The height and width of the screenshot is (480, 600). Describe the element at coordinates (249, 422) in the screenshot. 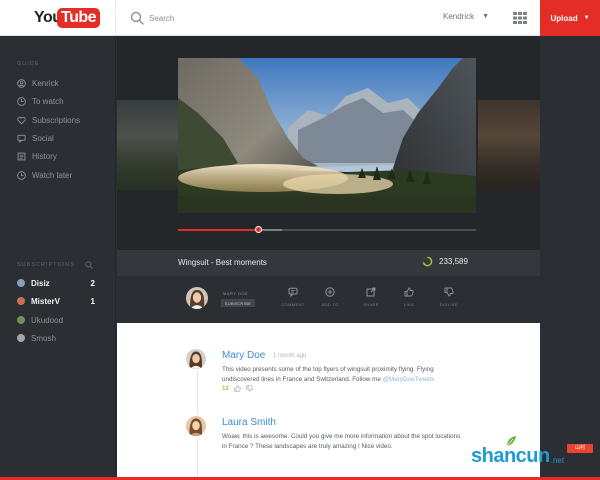

I see `comment-author: Laura Smith` at that location.